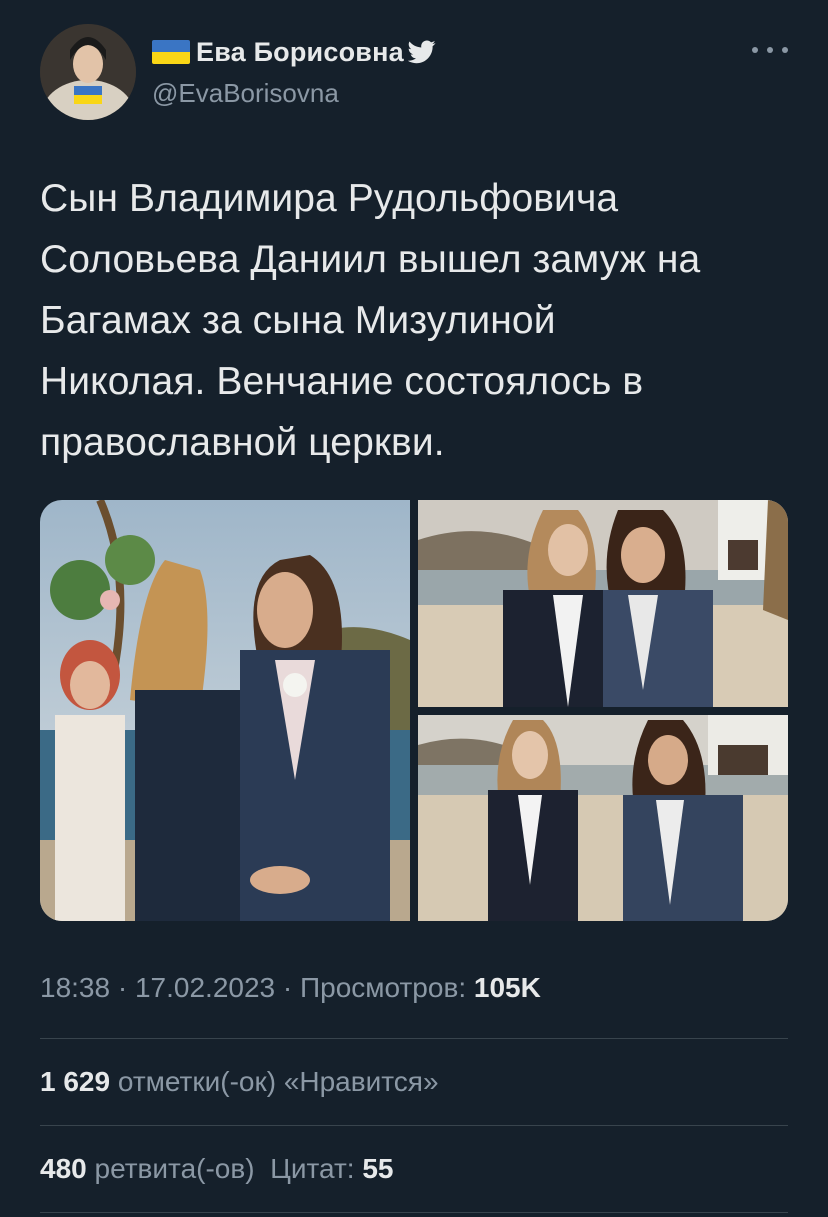  What do you see at coordinates (205, 987) in the screenshot?
I see `tweet-date: 17.02.2023` at bounding box center [205, 987].